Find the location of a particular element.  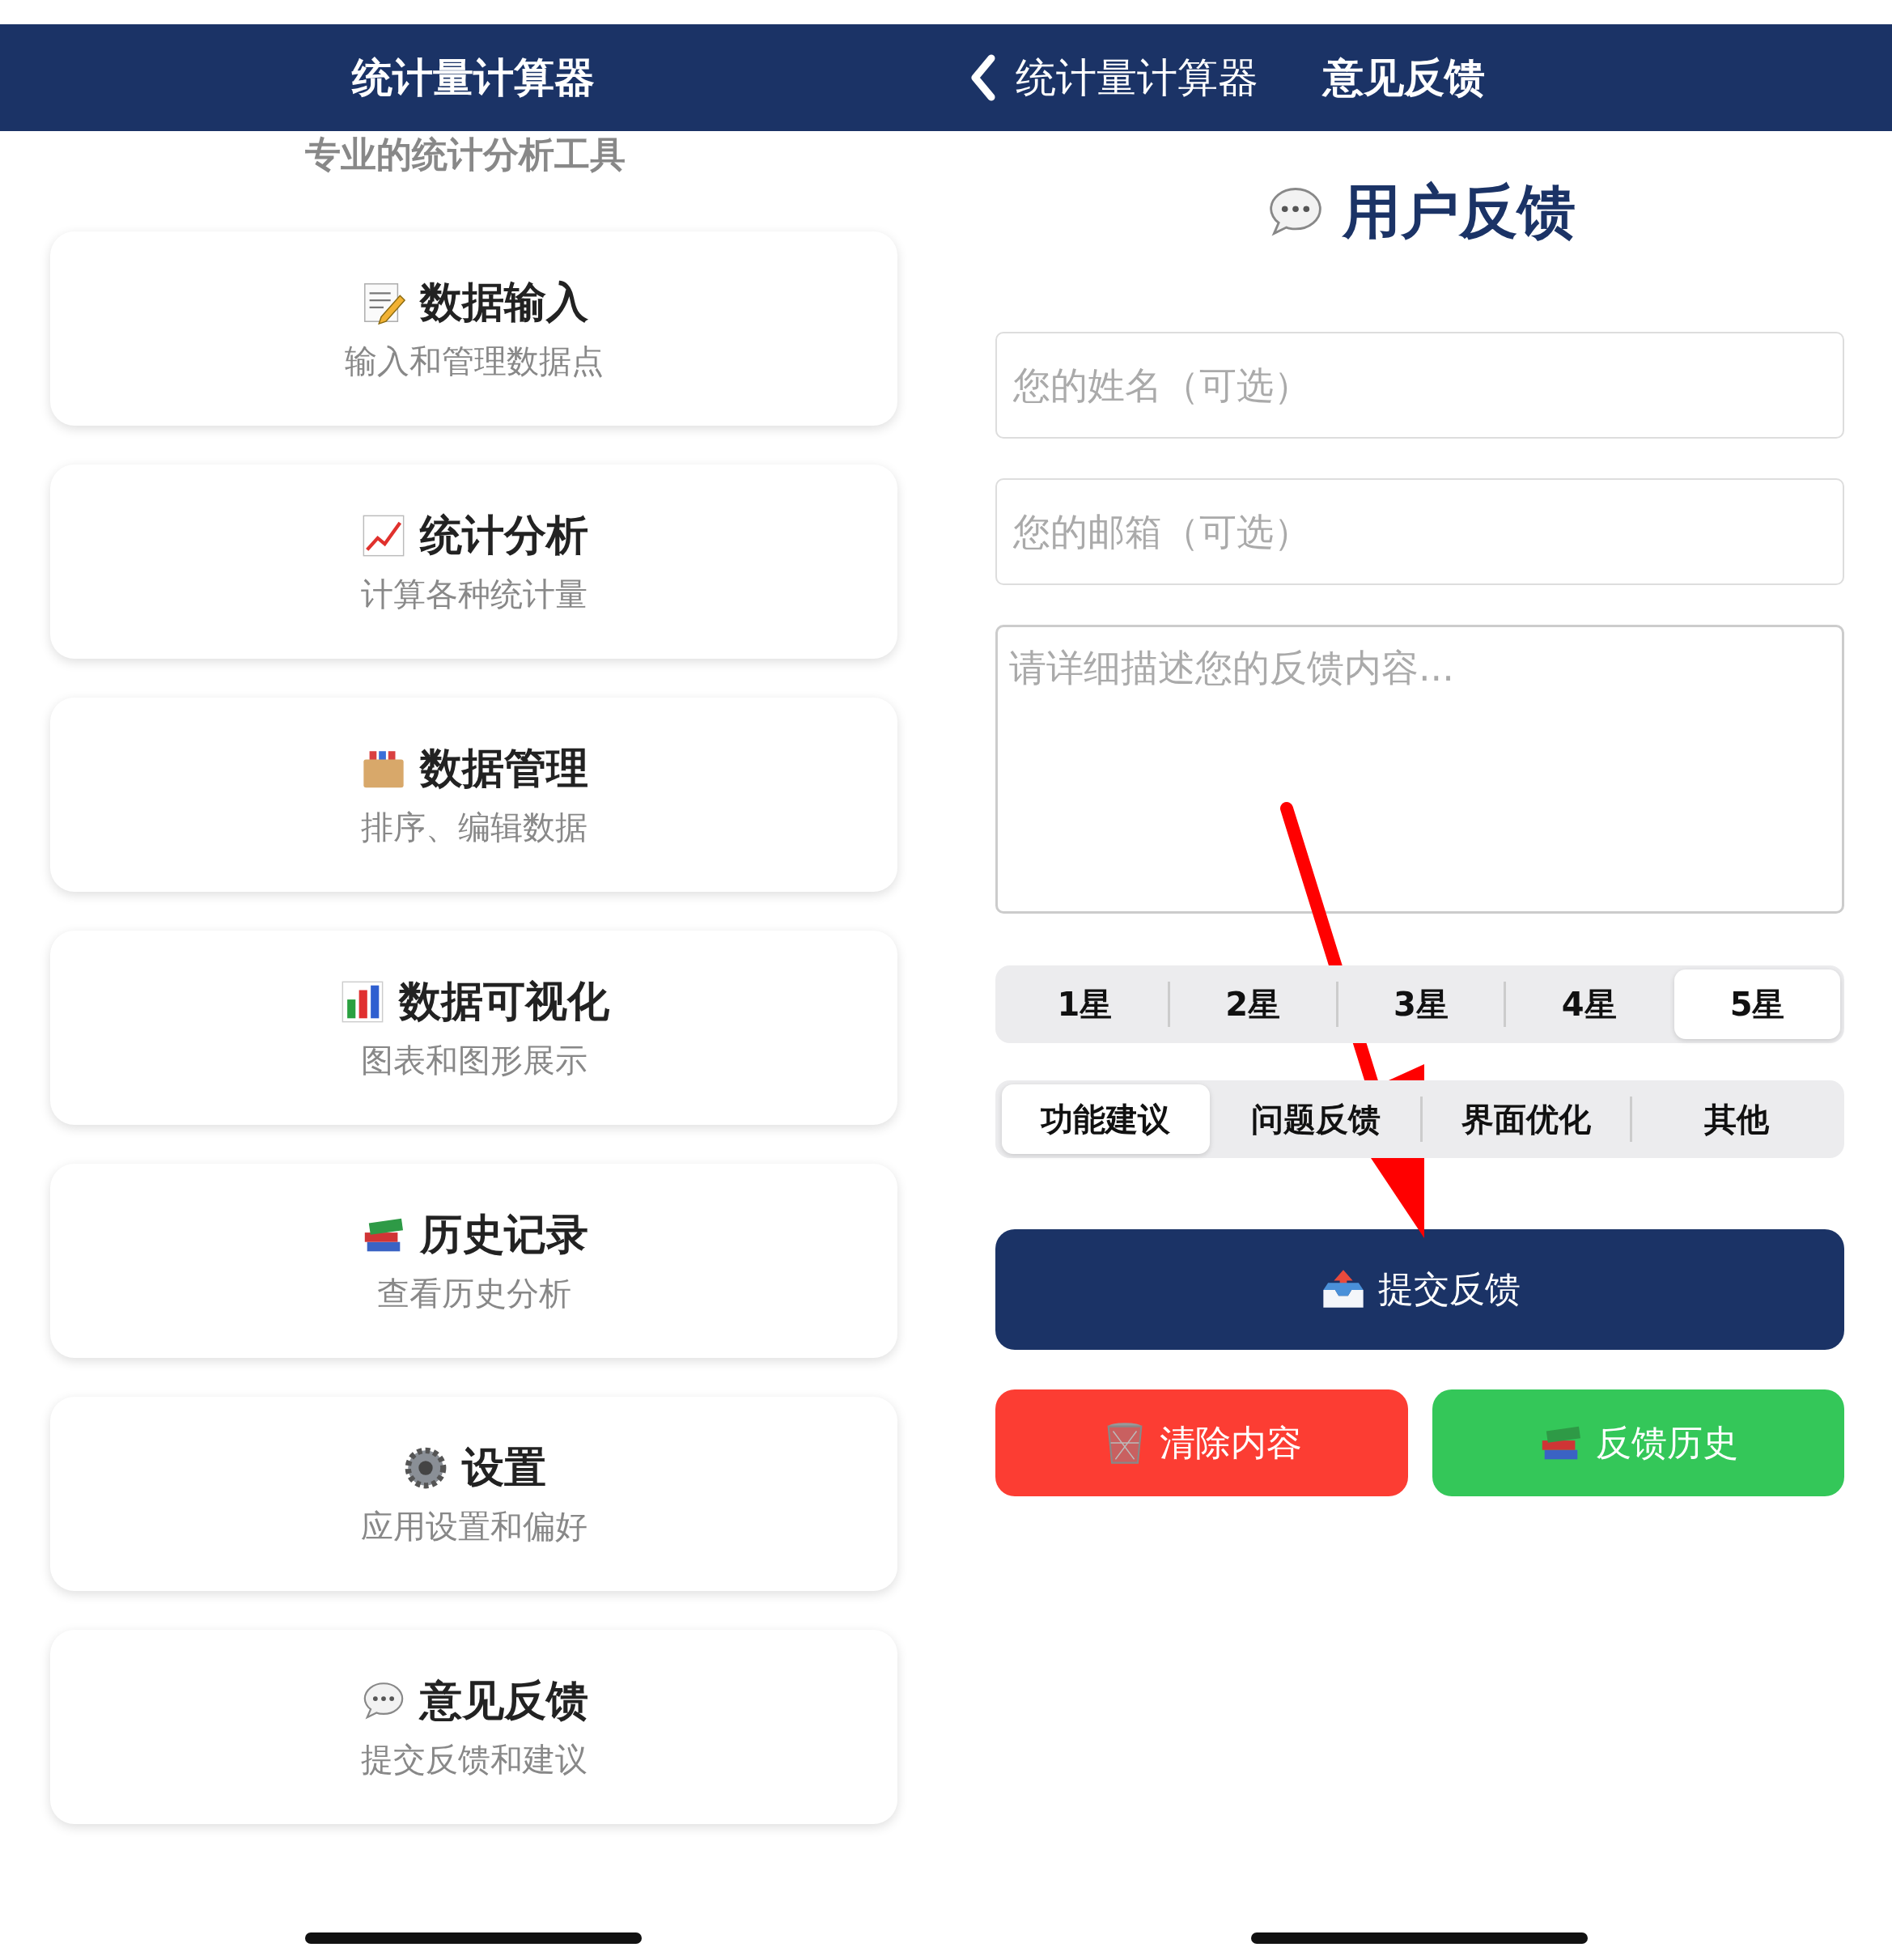

card-title: 数据可视化 is located at coordinates (503, 1001).